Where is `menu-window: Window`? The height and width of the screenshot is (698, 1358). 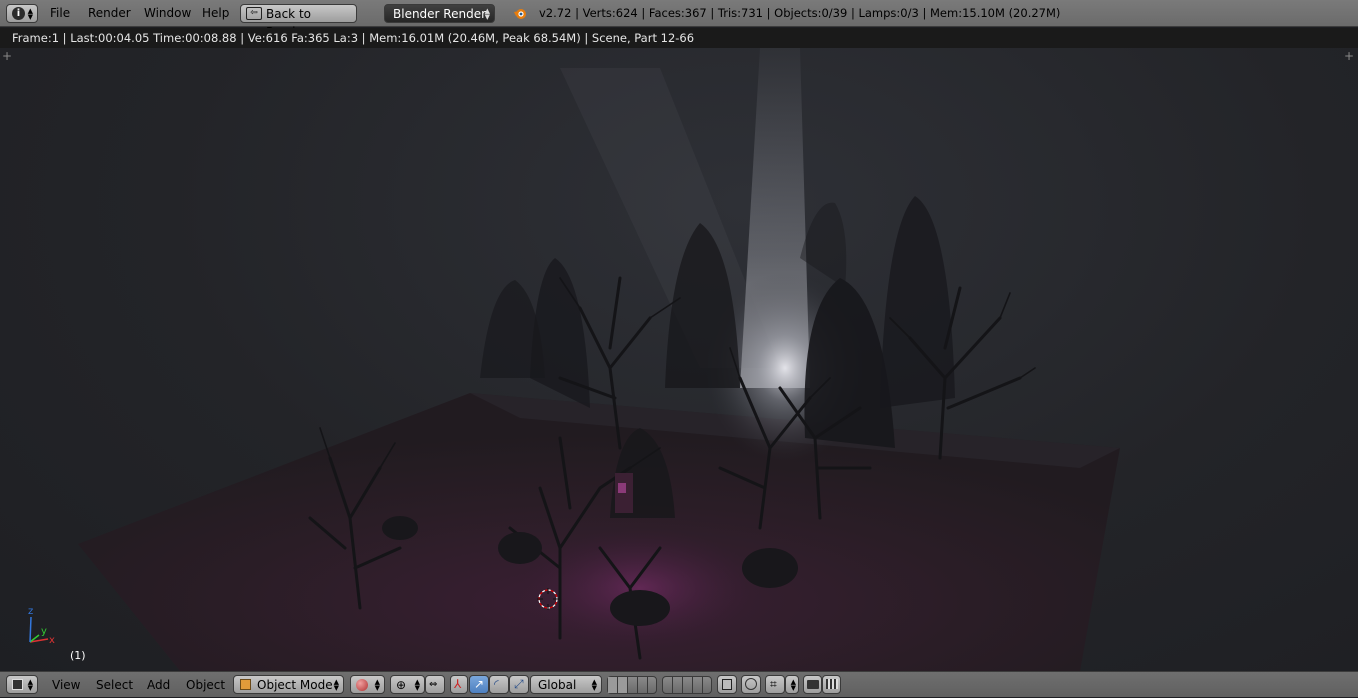 menu-window: Window is located at coordinates (167, 13).